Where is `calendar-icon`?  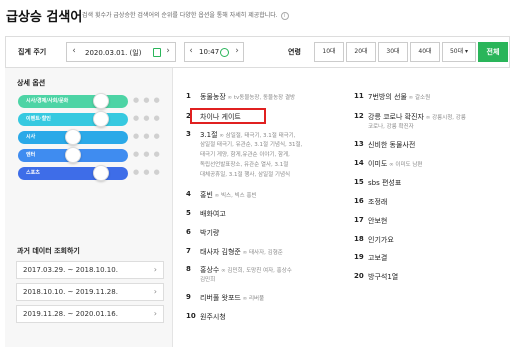
calendar-icon is located at coordinates (157, 52).